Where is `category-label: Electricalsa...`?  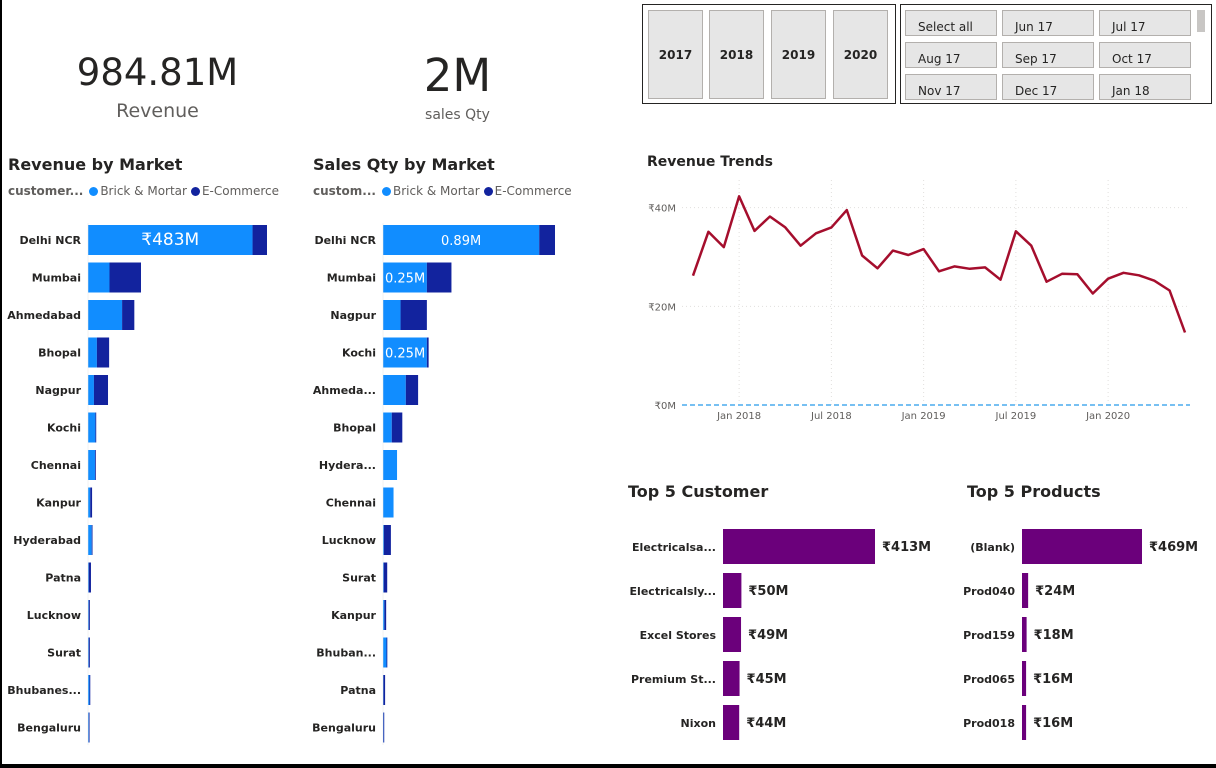
category-label: Electricalsa... is located at coordinates (674, 547).